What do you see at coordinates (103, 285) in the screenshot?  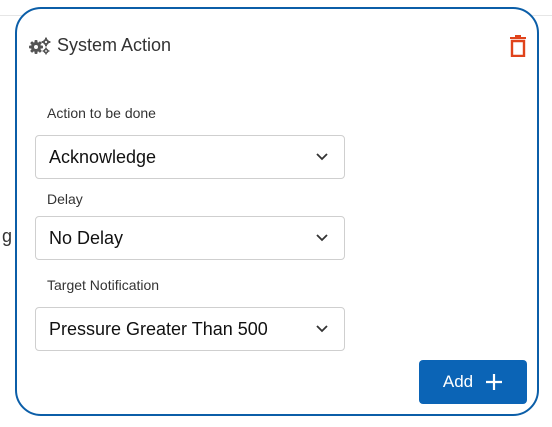 I see `target-notification-label: Target Notification` at bounding box center [103, 285].